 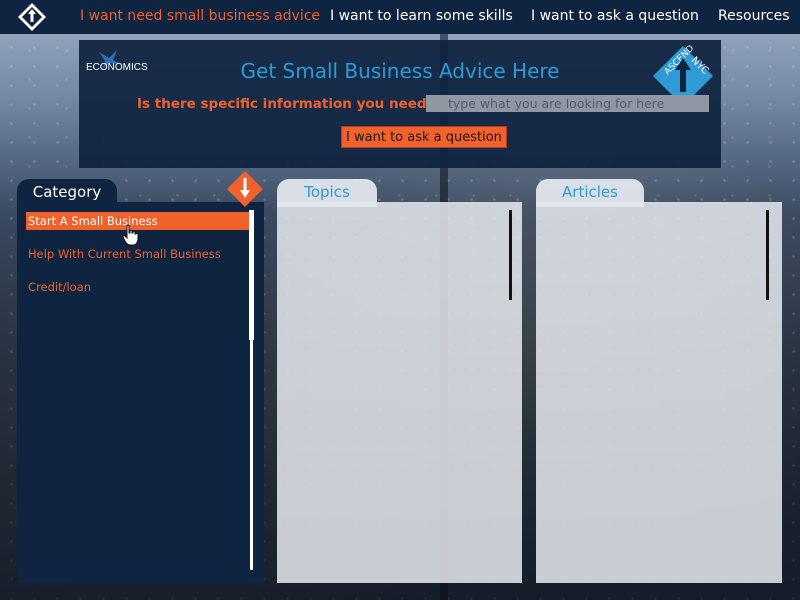 I want to click on search-question-label: Is there specific information you need:, so click(x=284, y=104).